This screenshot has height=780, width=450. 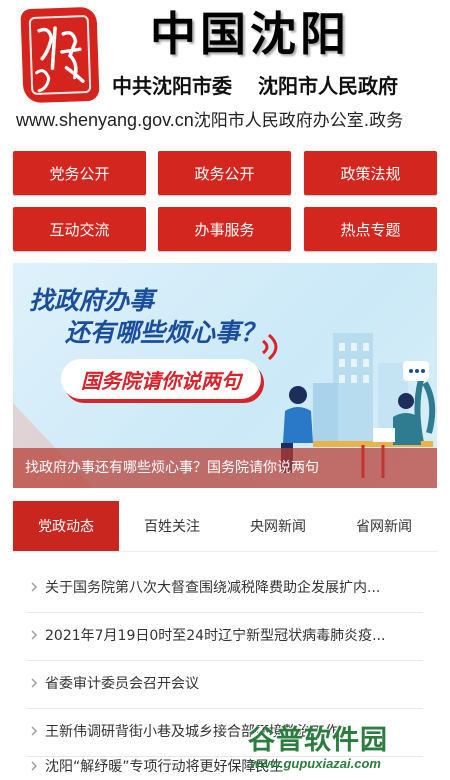 What do you see at coordinates (224, 229) in the screenshot?
I see `nav-button-services: 办事服务` at bounding box center [224, 229].